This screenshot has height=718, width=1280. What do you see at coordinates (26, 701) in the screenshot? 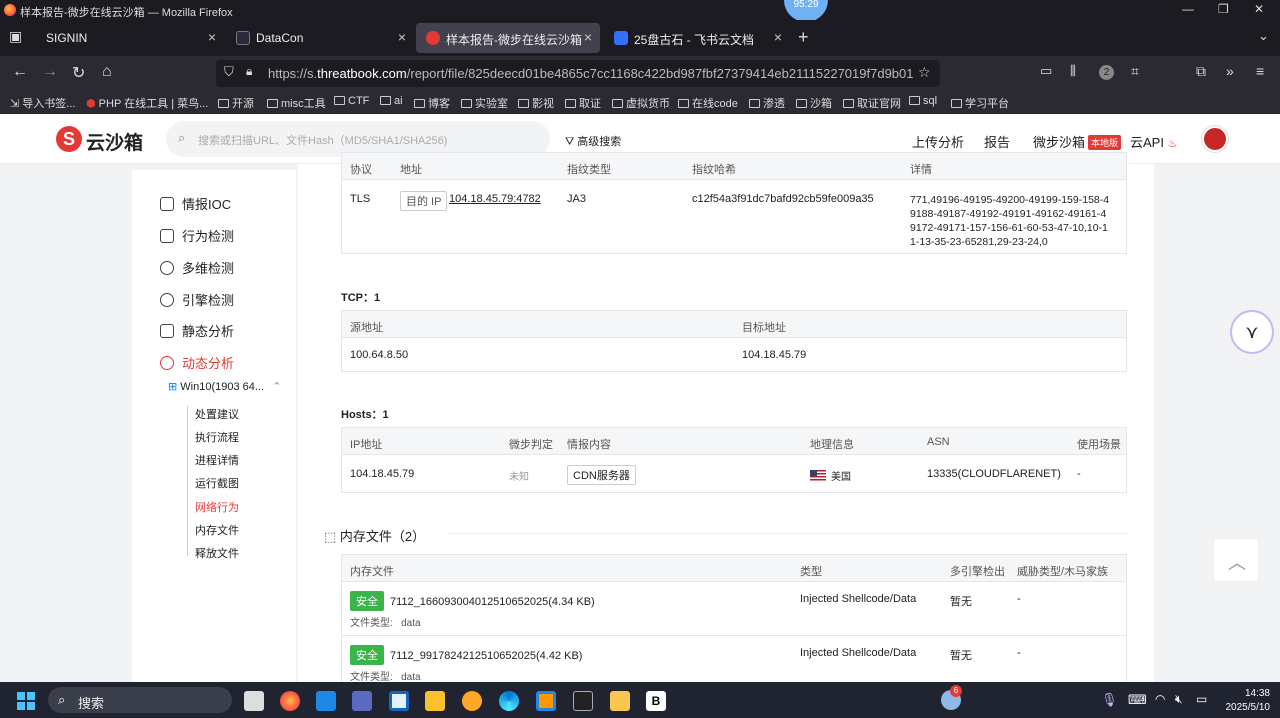
I see `windows-start-icon` at bounding box center [26, 701].